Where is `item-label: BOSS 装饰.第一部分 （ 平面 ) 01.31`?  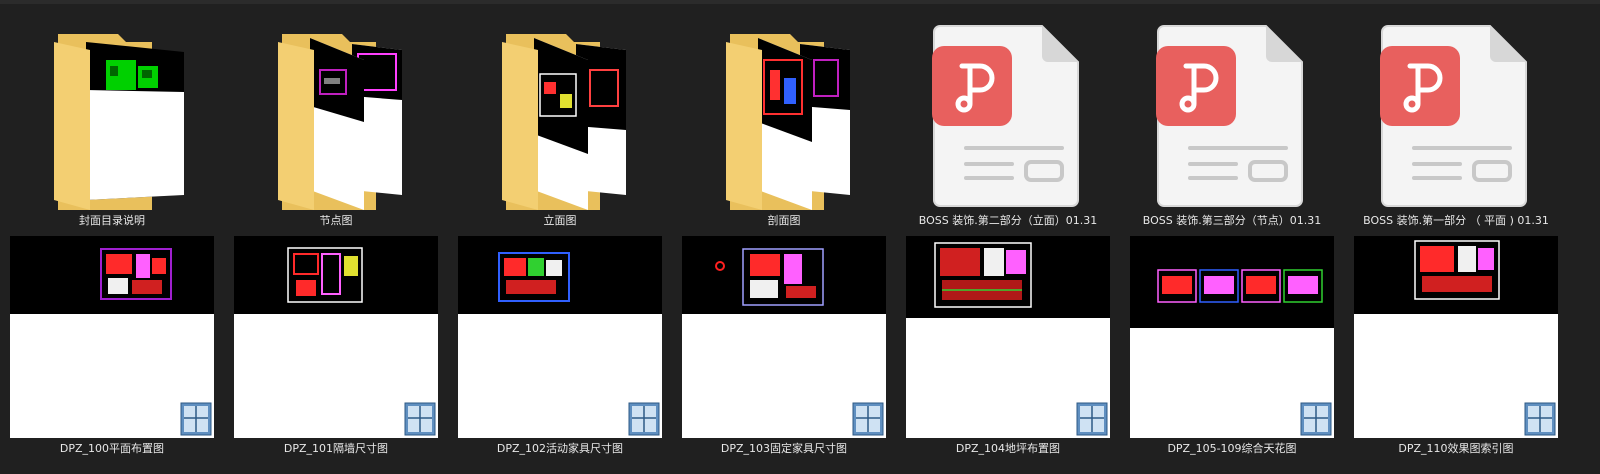
item-label: BOSS 装饰.第一部分 （ 平面 ) 01.31 is located at coordinates (1456, 220).